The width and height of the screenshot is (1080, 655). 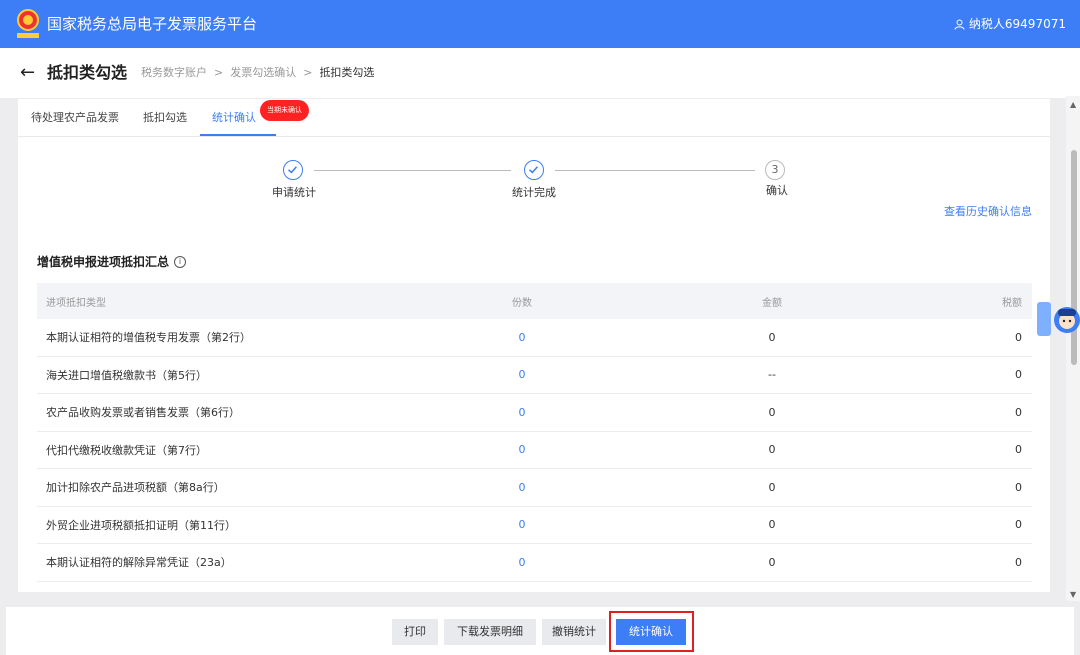 I want to click on tax-emblem-icon, so click(x=28, y=24).